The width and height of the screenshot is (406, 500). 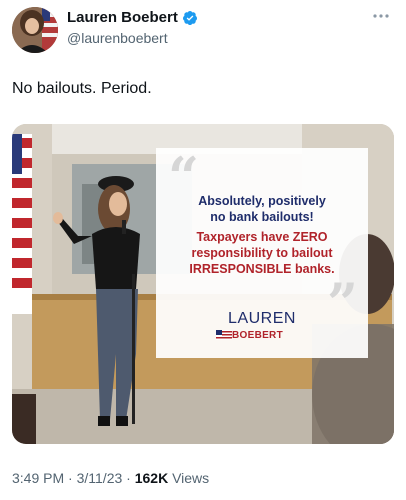 What do you see at coordinates (82, 88) in the screenshot?
I see `tweet-text: No bailouts. Period.` at bounding box center [82, 88].